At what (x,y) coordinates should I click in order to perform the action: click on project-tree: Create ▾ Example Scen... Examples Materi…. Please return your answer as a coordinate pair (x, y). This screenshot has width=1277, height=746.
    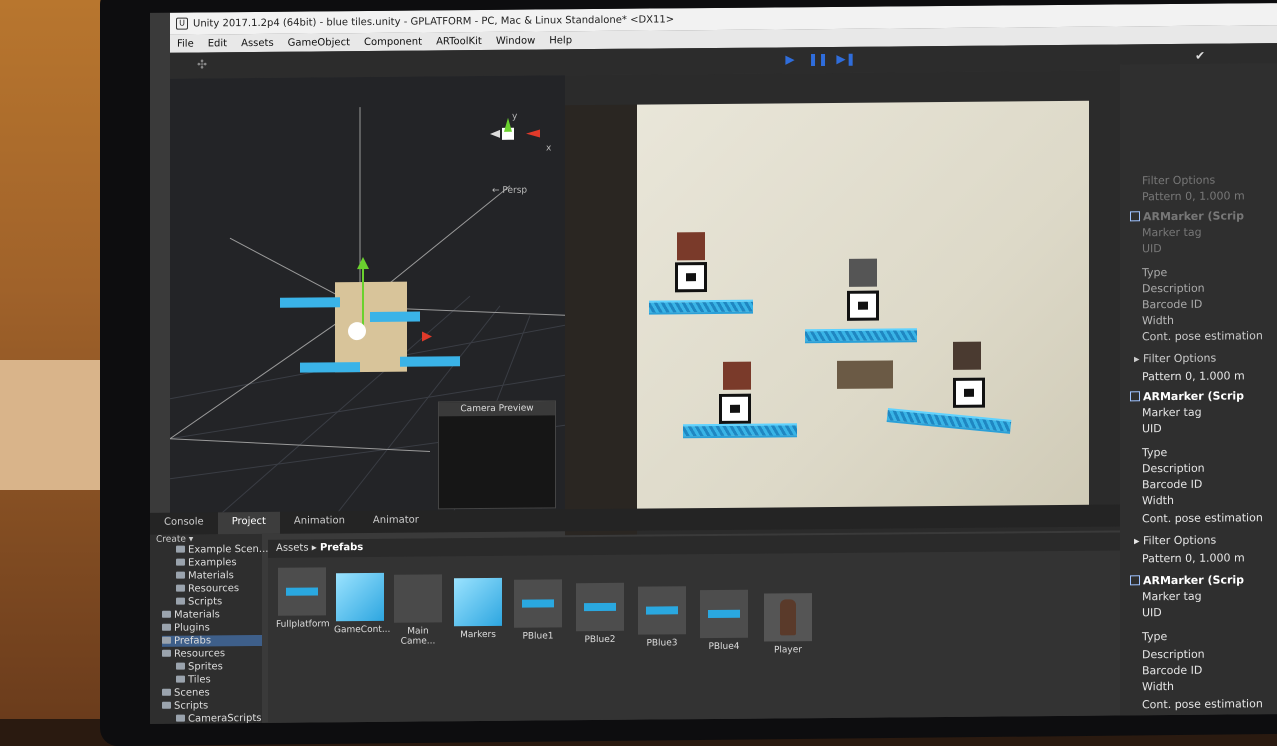
    Looking at the image, I should click on (209, 628).